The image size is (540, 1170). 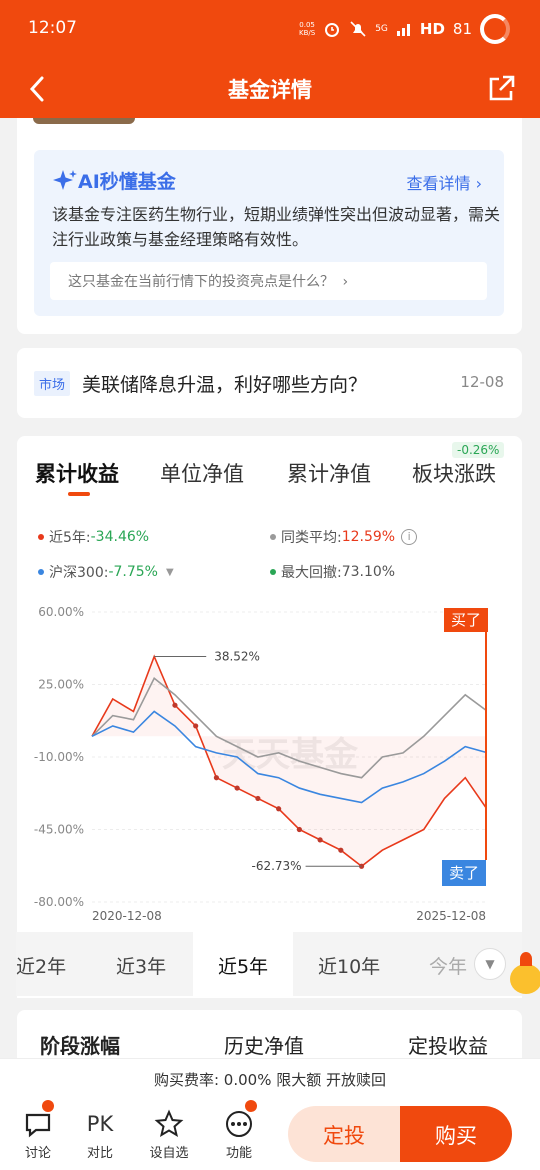 What do you see at coordinates (41, 537) in the screenshot?
I see `fund-dot` at bounding box center [41, 537].